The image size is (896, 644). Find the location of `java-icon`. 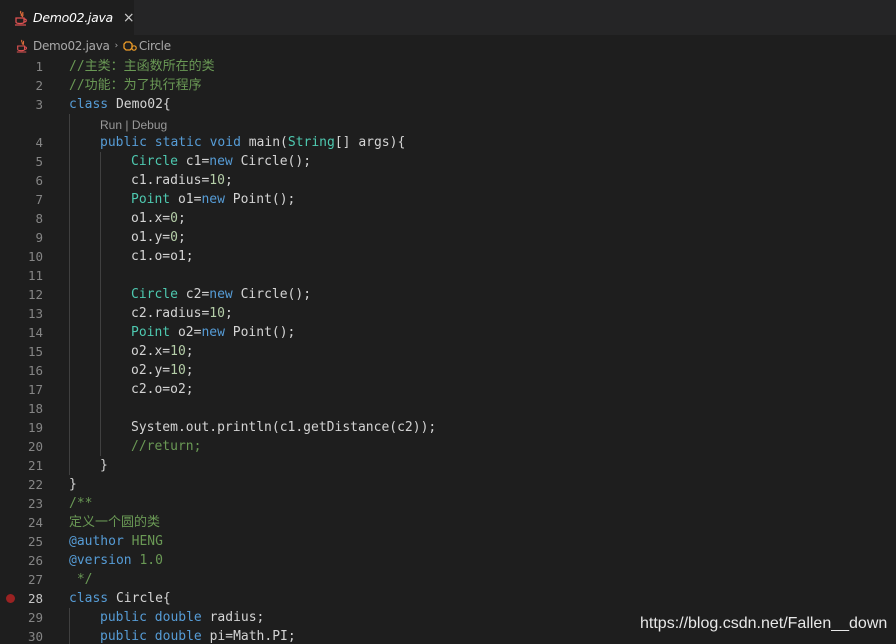

java-icon is located at coordinates (21, 18).